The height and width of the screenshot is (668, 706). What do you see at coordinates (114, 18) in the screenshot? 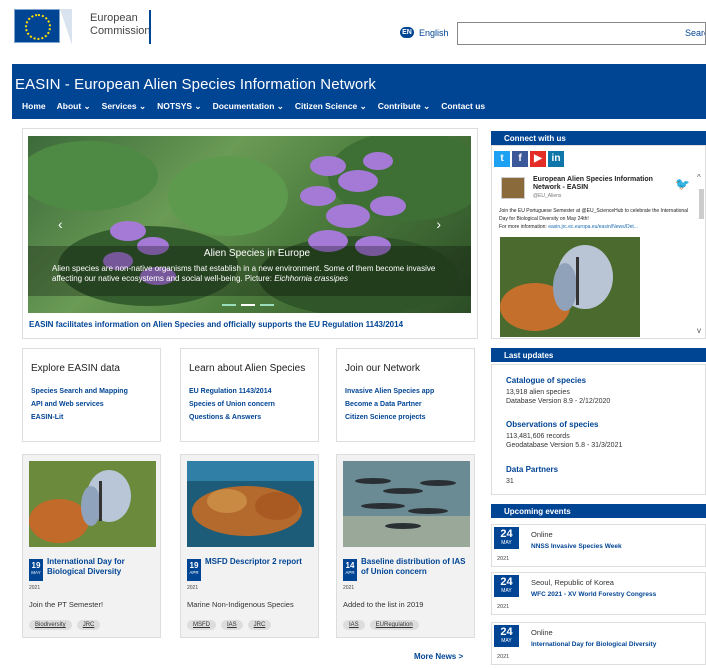
I see `ec-name-line1: European` at bounding box center [114, 18].